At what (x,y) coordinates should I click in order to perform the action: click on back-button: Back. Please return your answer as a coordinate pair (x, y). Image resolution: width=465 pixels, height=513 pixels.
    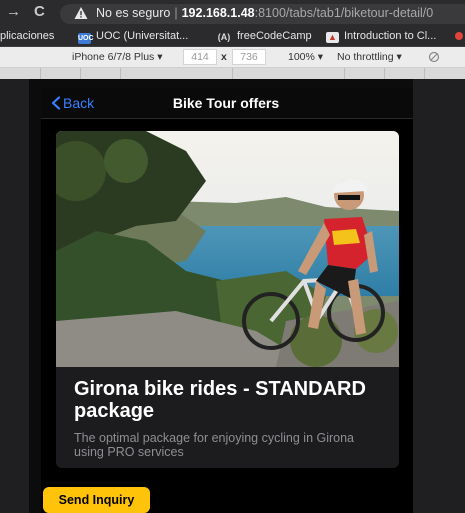
    Looking at the image, I should click on (72, 103).